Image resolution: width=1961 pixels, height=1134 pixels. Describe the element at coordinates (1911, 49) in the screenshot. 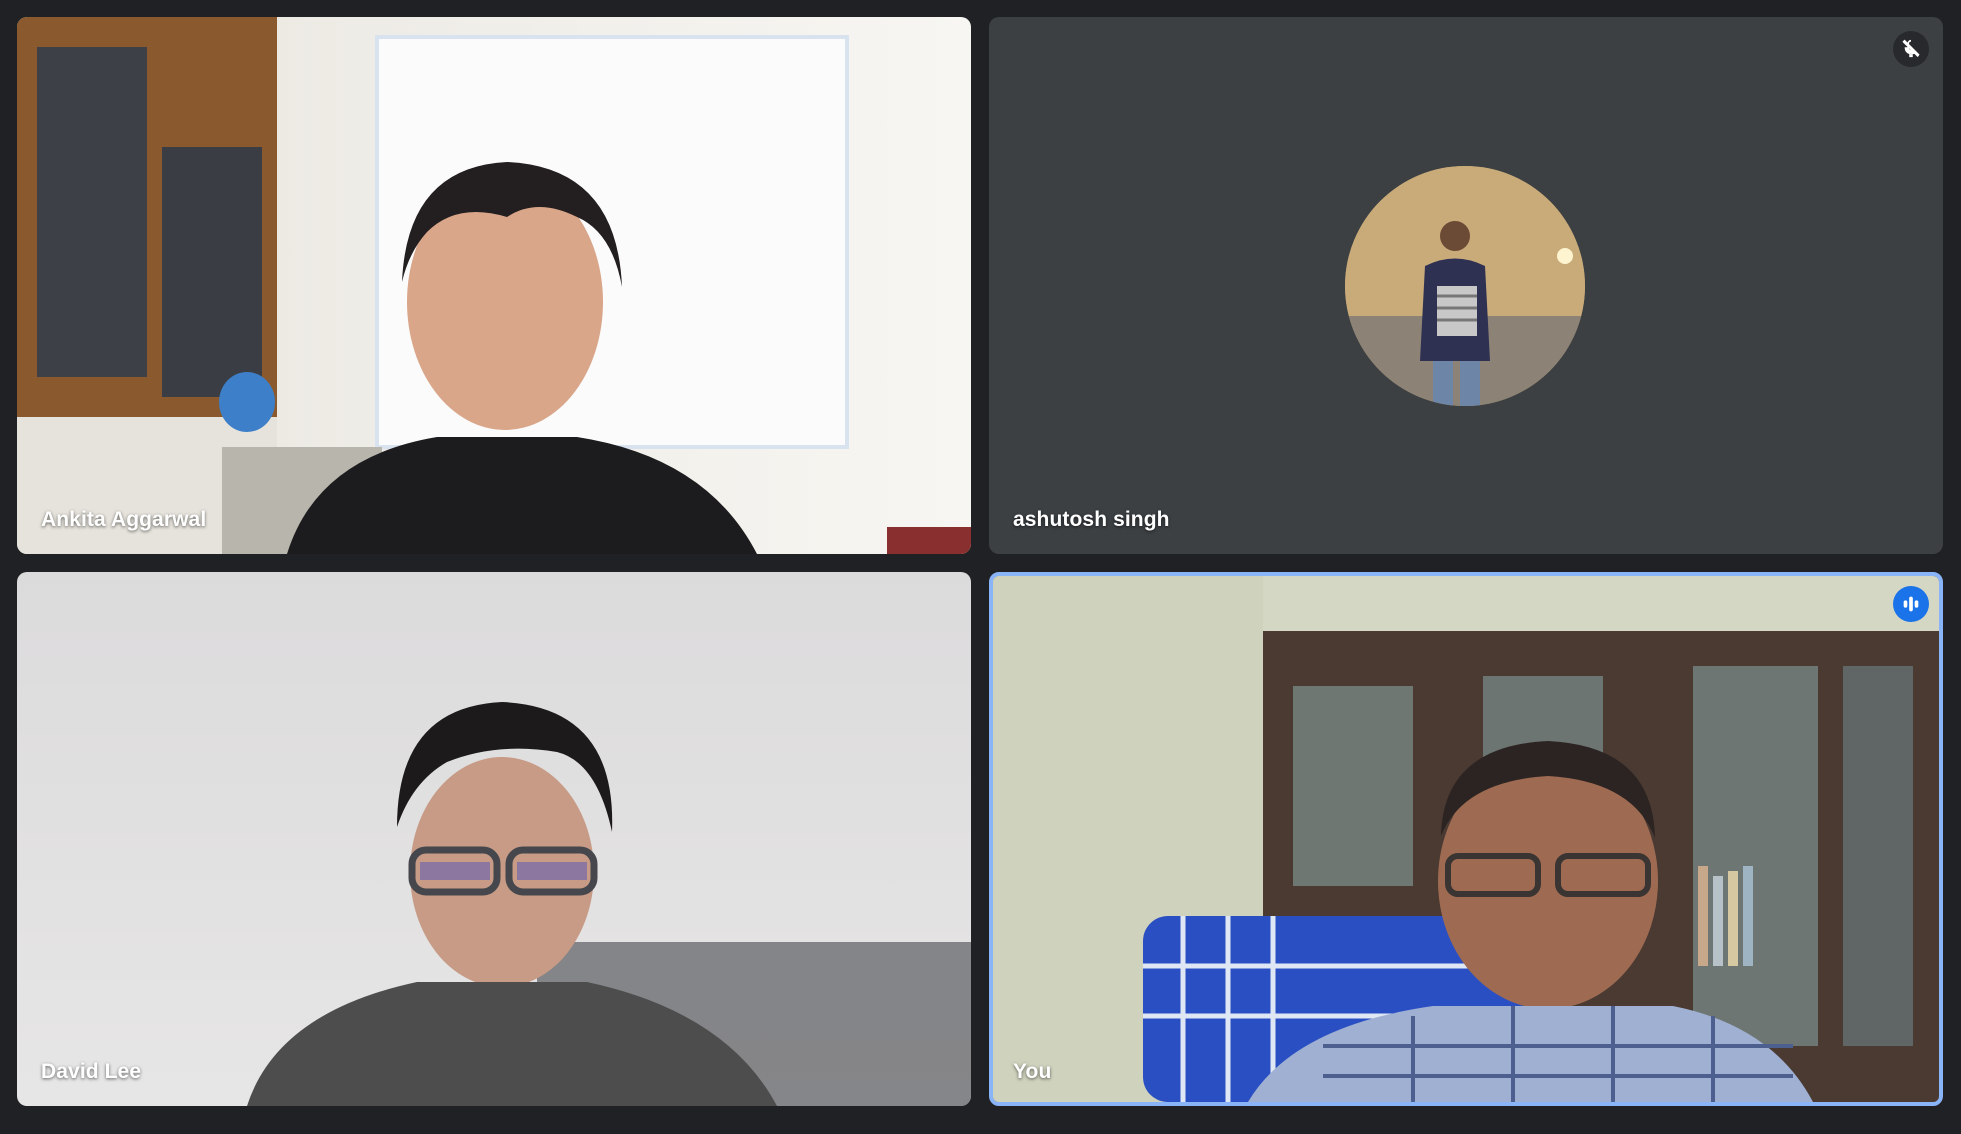

I see `mic-off-icon` at that location.